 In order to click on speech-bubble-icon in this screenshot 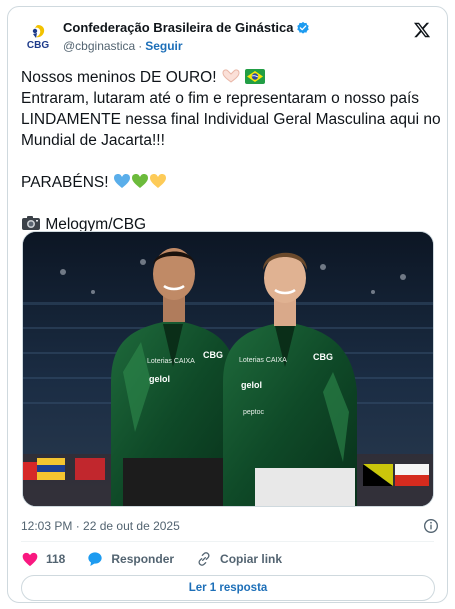, I will do `click(95, 559)`.